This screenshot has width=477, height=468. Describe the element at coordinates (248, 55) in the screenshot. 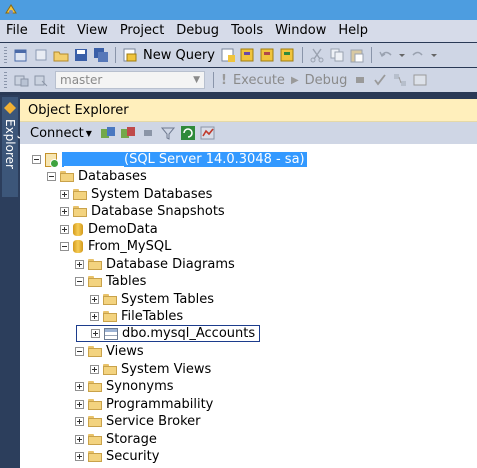

I see `analysis-mdx-query-icon` at that location.